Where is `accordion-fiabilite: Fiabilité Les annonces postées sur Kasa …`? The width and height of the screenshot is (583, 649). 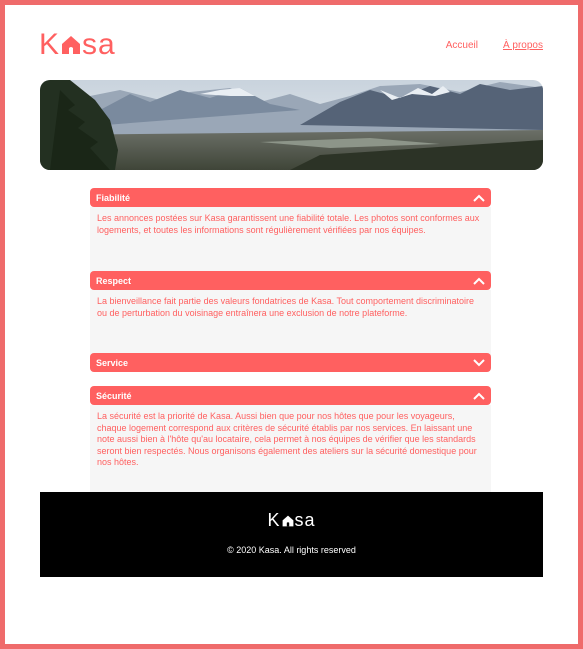
accordion-fiabilite: Fiabilité Les annonces postées sur Kasa … is located at coordinates (290, 232).